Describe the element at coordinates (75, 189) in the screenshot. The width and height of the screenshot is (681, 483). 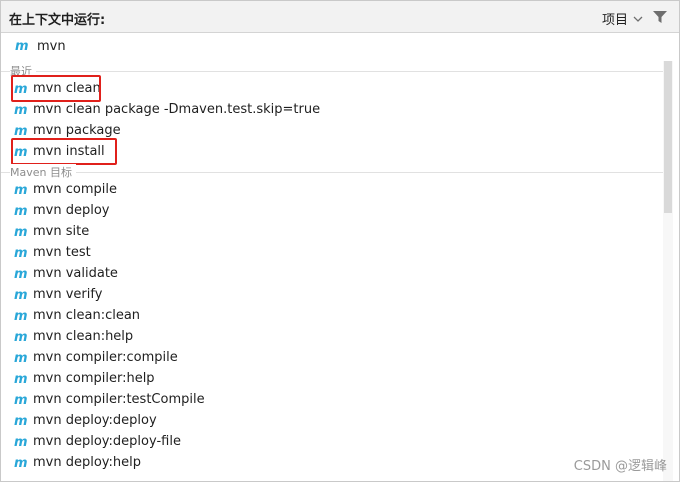
I see `list-item-label: mvn compile` at that location.